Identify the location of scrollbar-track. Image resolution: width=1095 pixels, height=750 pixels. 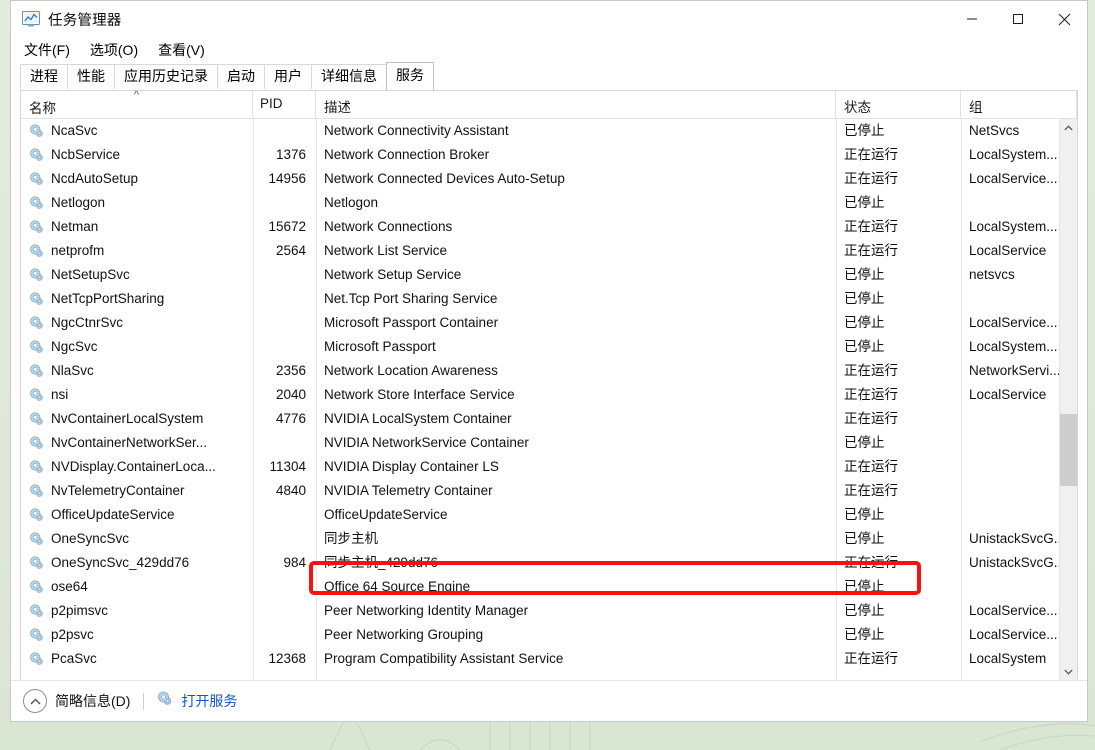
(1068, 399).